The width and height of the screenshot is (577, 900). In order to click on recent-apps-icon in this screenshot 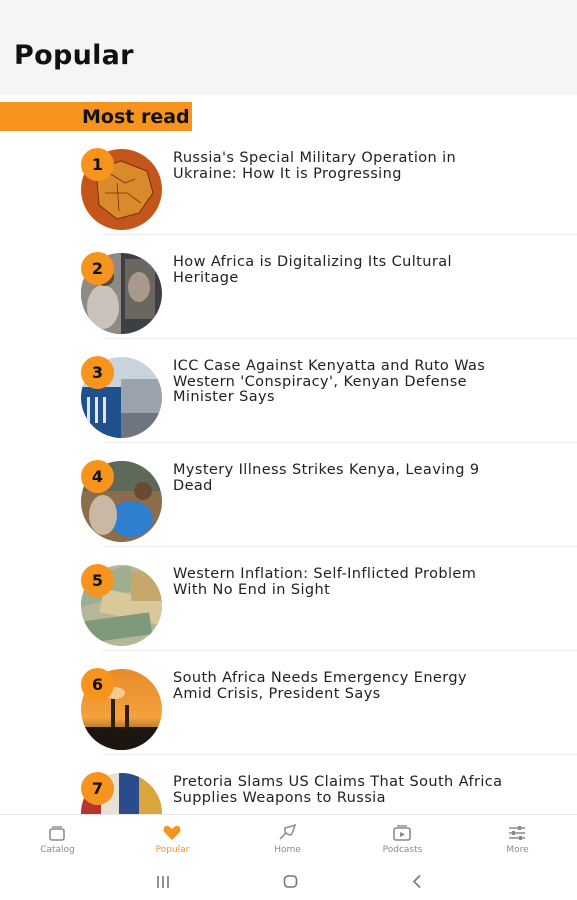, I will do `click(163, 882)`.